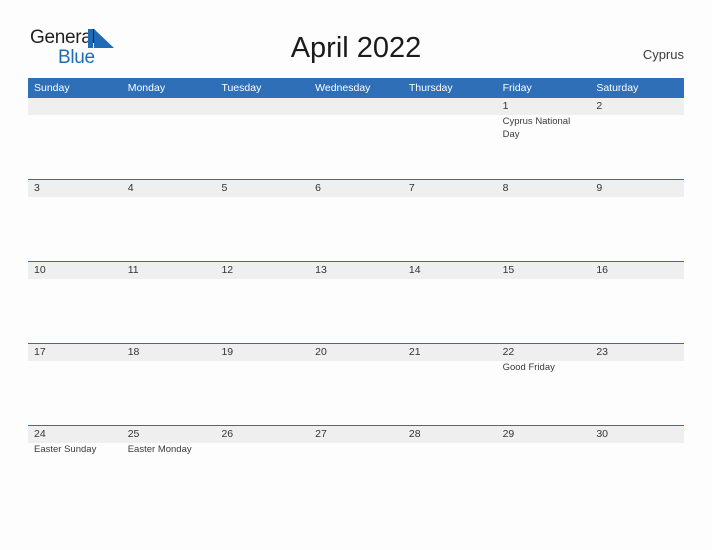 This screenshot has width=712, height=550. Describe the element at coordinates (414, 434) in the screenshot. I see `date-number: 28` at that location.